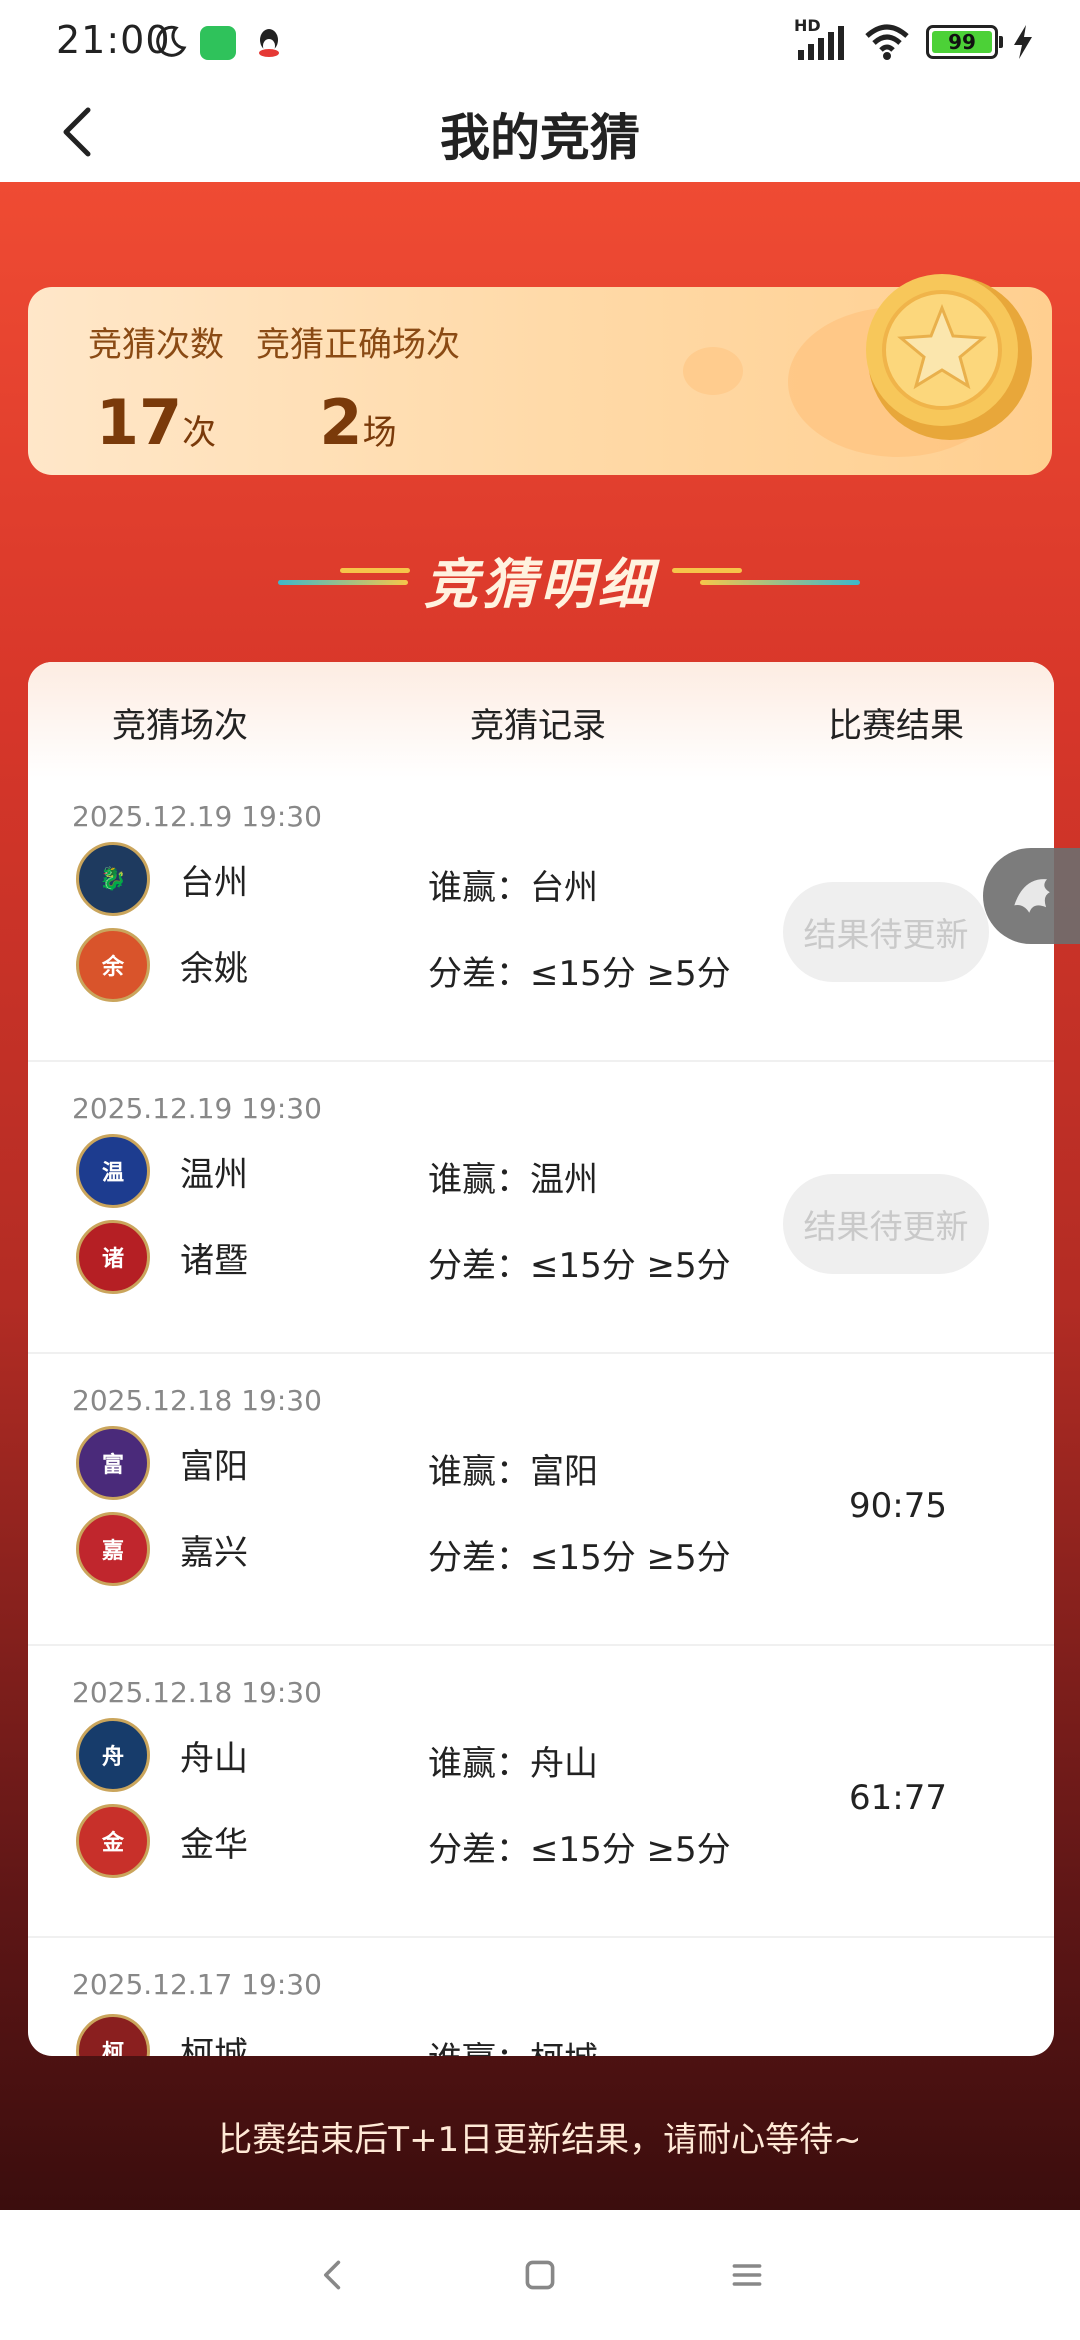 The height and width of the screenshot is (2340, 1080). What do you see at coordinates (513, 1180) in the screenshot?
I see `pick-winner: 谁赢：温州` at bounding box center [513, 1180].